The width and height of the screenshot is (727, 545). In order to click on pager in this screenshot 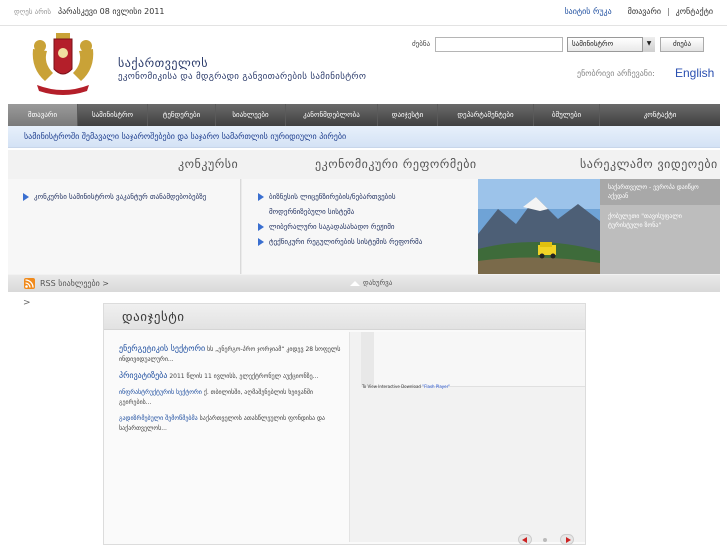, I will do `click(547, 539)`.